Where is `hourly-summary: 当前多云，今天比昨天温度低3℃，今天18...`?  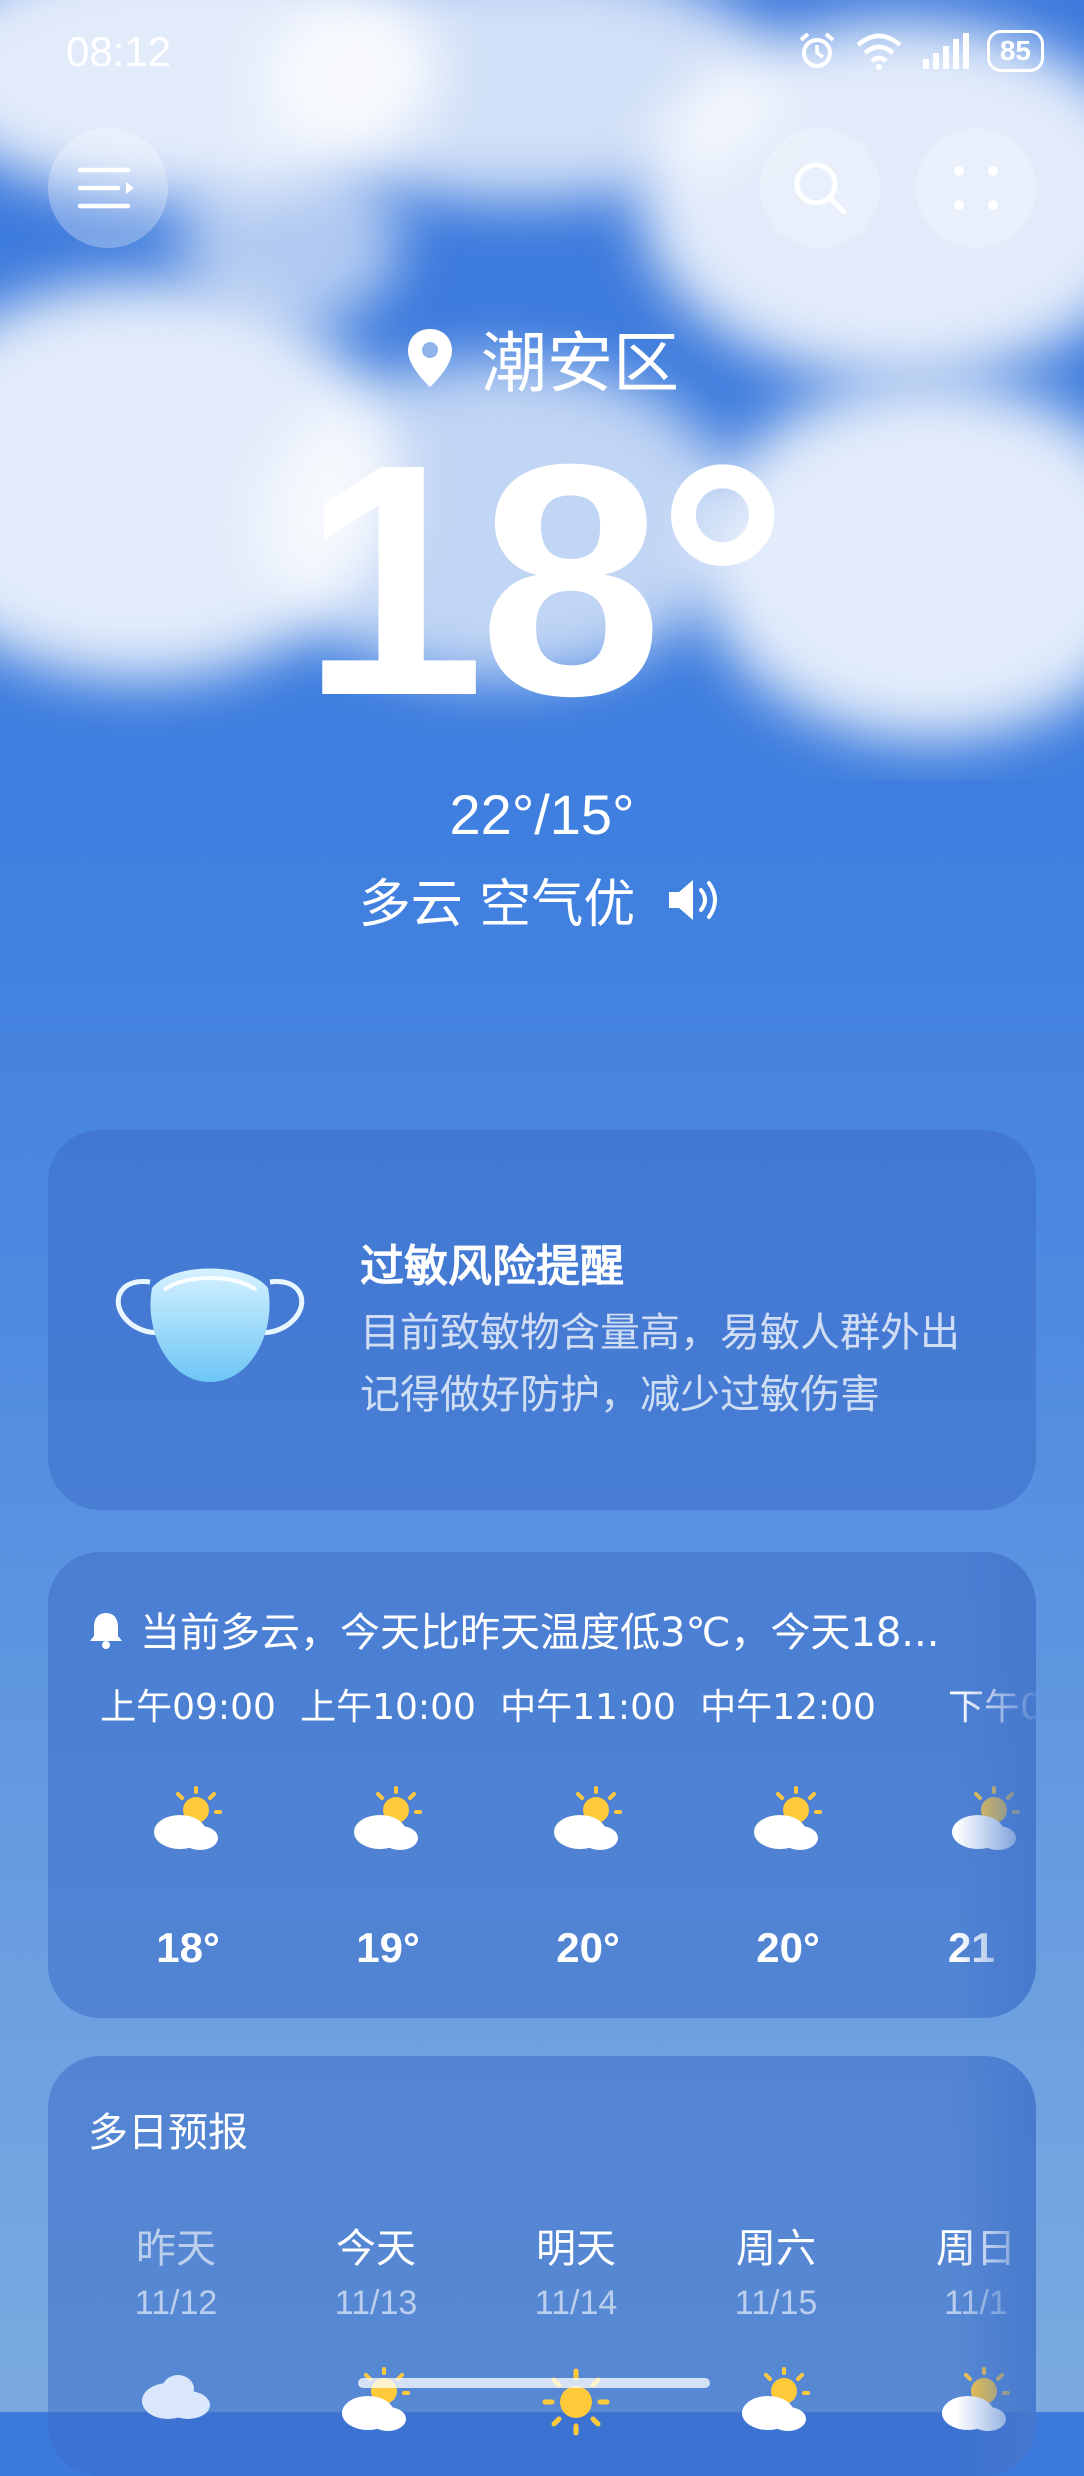 hourly-summary: 当前多云，今天比昨天温度低3℃，今天18... is located at coordinates (513, 1629).